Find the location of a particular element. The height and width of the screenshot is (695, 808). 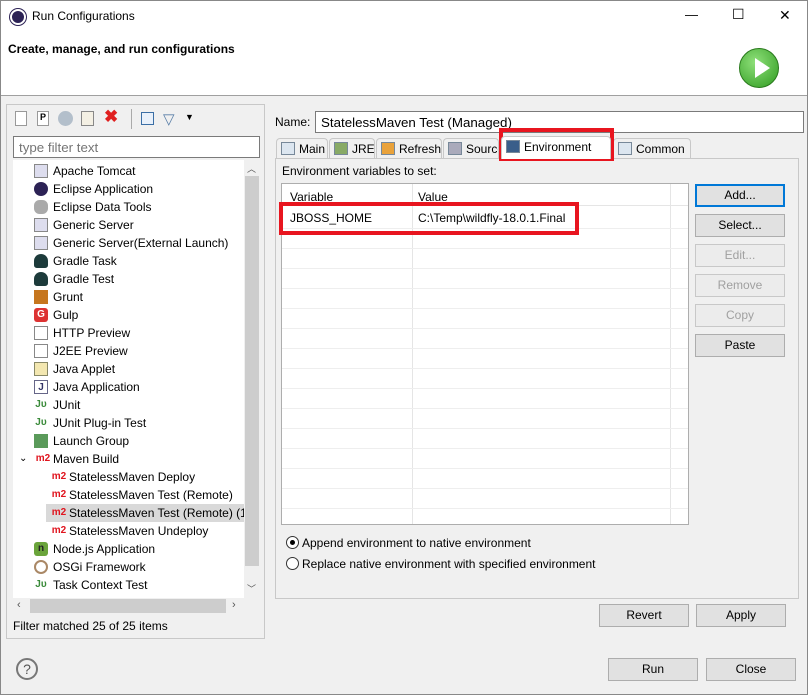

tab-main: Main is located at coordinates (302, 148).